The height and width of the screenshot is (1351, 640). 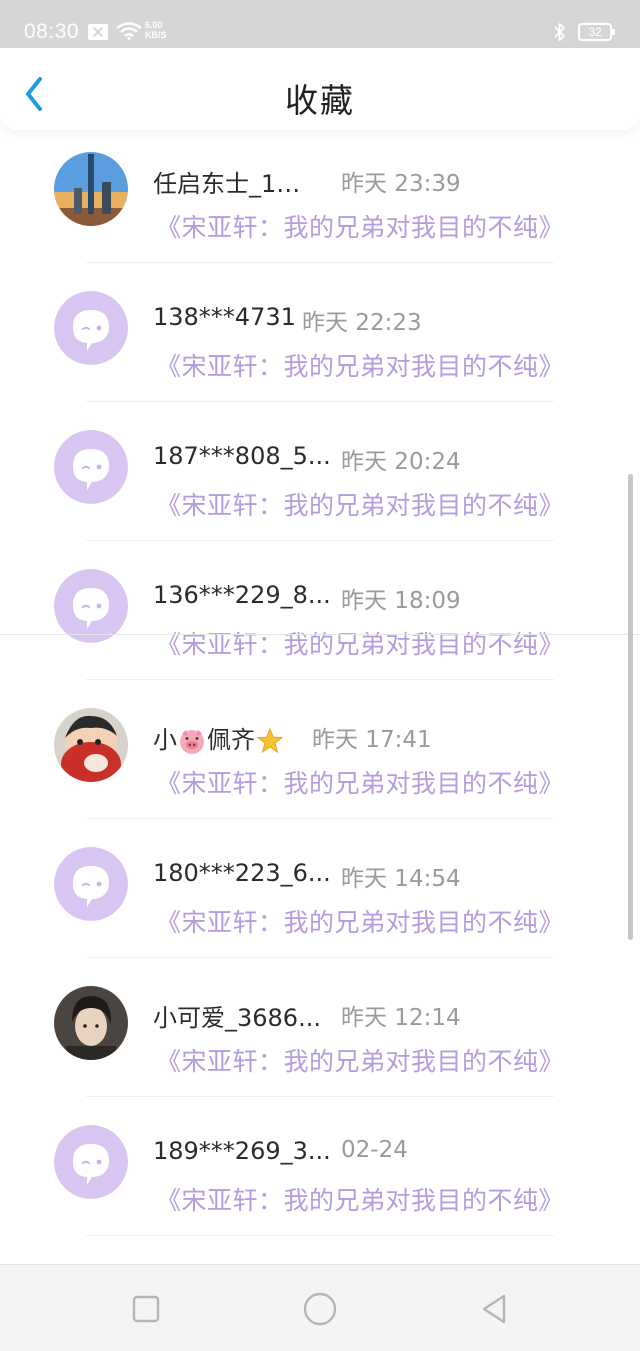 I want to click on item-time: 昨天 17:41, so click(x=372, y=740).